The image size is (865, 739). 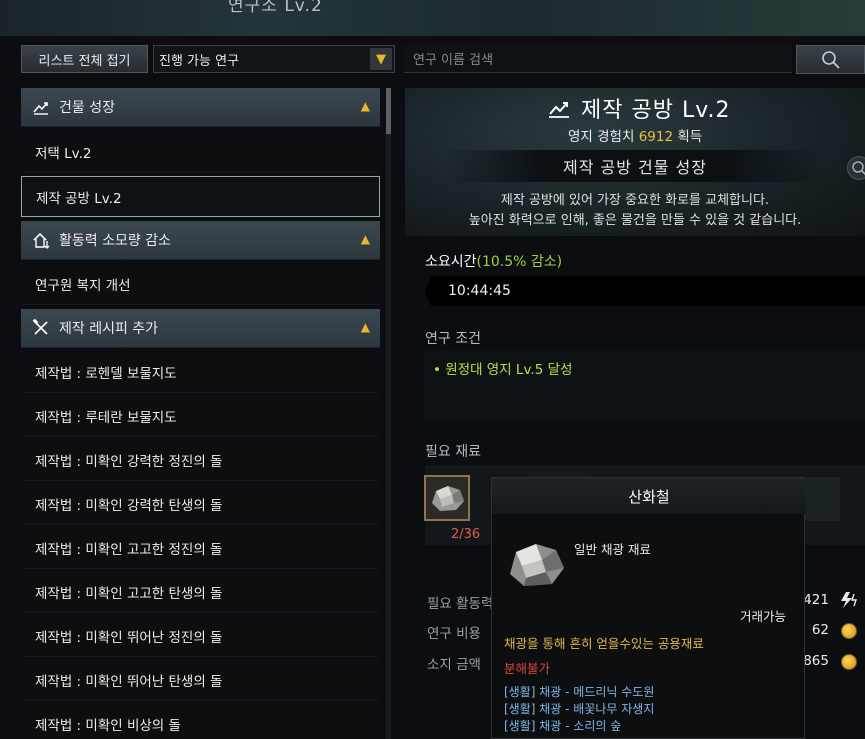 I want to click on time-reduction: (10.5% 감소), so click(x=519, y=262).